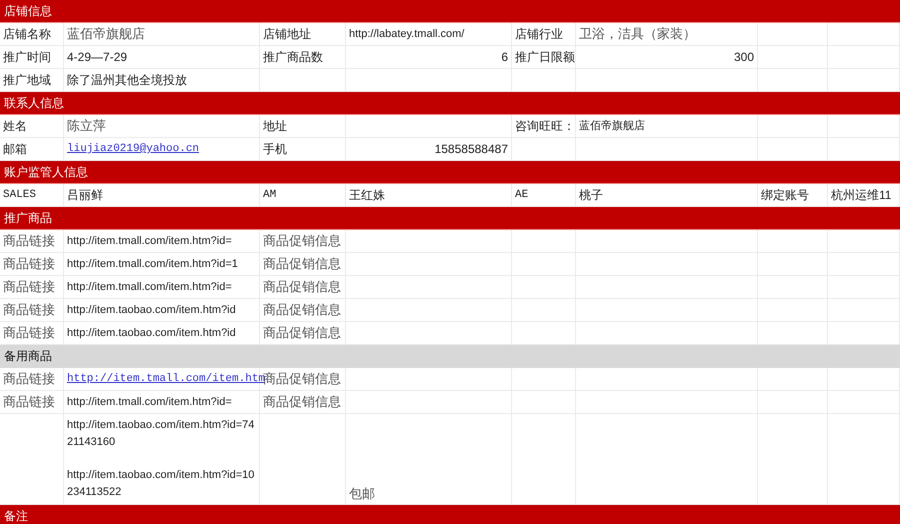  What do you see at coordinates (162, 264) in the screenshot?
I see `table-cell: http://item.tmall.com/item.htm?id=1` at bounding box center [162, 264].